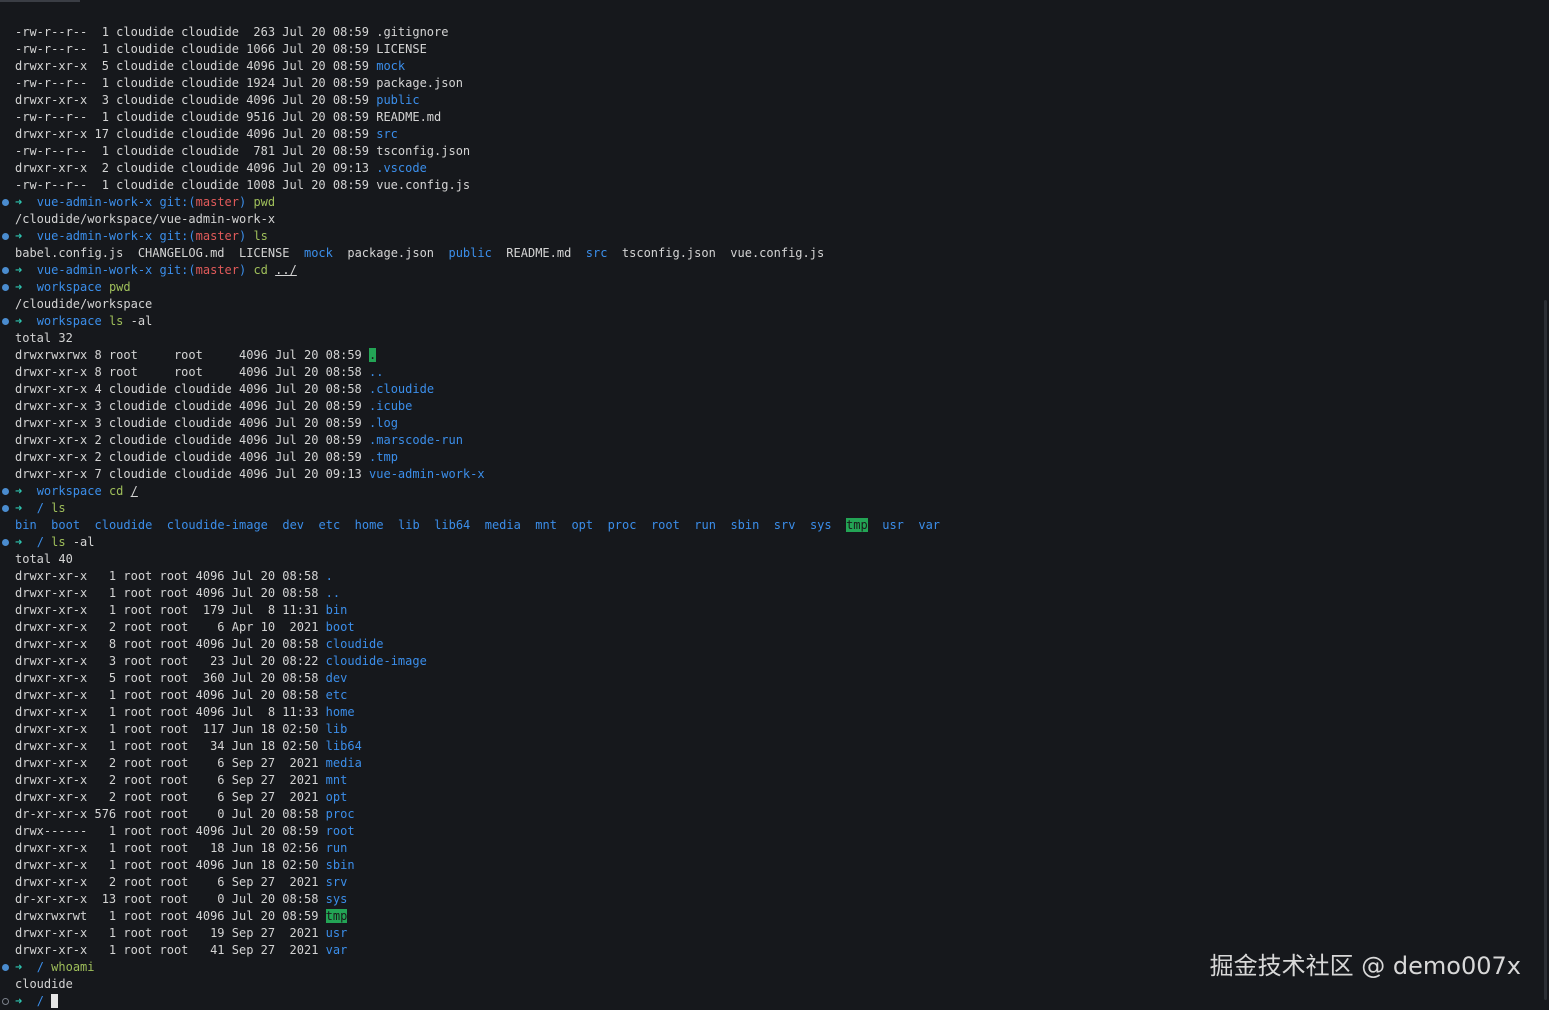  Describe the element at coordinates (1365, 966) in the screenshot. I see `watermark: 掘金技术社区 @ demo007x` at that location.